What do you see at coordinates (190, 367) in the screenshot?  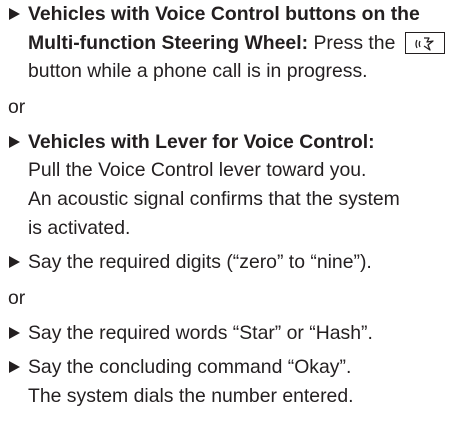 I see `step-text: Say the concluding command “Okay”.` at bounding box center [190, 367].